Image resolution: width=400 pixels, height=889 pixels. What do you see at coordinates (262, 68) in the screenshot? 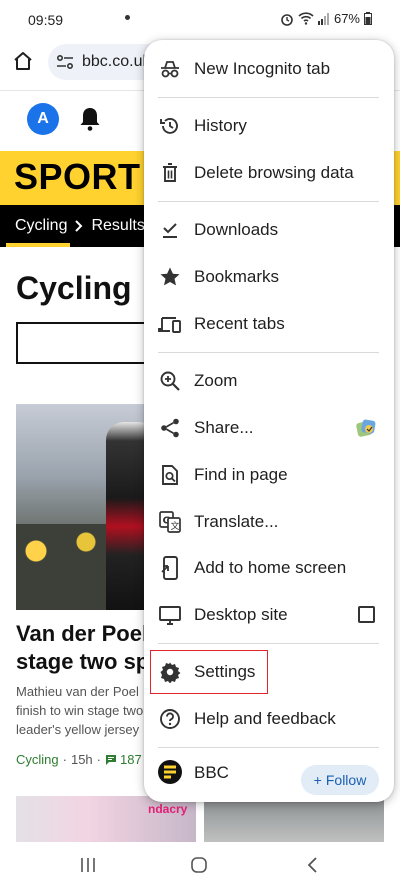
I see `menu-label: New Incognito tab` at bounding box center [262, 68].